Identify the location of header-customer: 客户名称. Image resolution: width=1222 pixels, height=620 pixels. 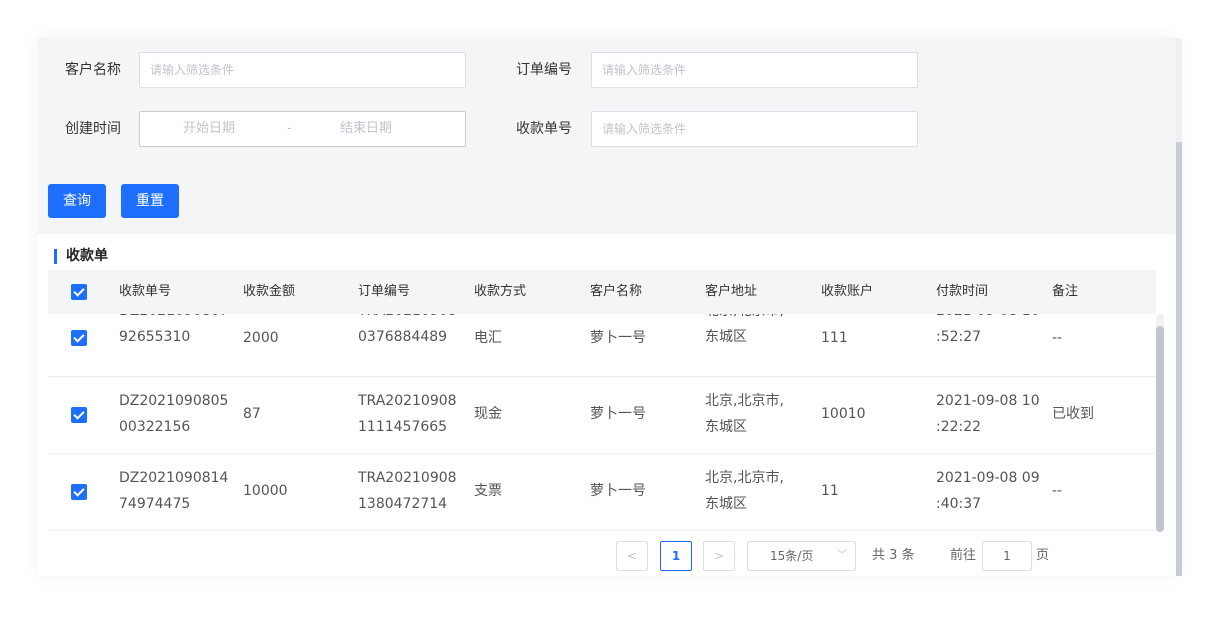
(616, 291).